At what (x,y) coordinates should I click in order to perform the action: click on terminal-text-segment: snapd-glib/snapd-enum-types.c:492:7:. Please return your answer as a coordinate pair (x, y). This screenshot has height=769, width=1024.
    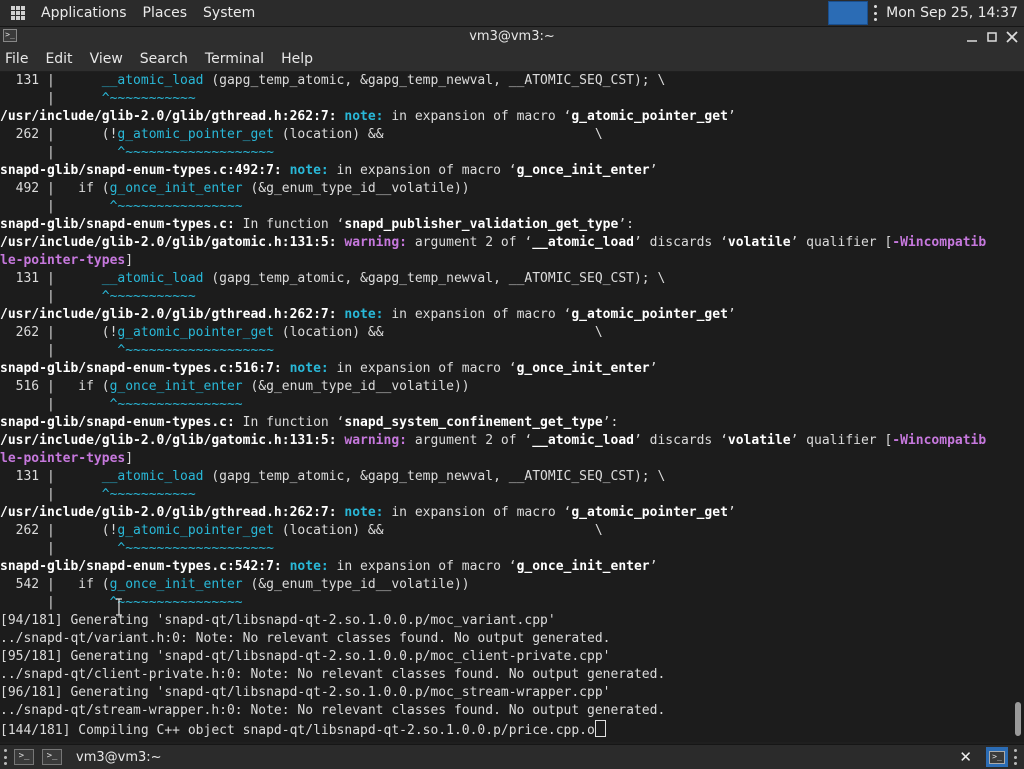
    Looking at the image, I should click on (145, 170).